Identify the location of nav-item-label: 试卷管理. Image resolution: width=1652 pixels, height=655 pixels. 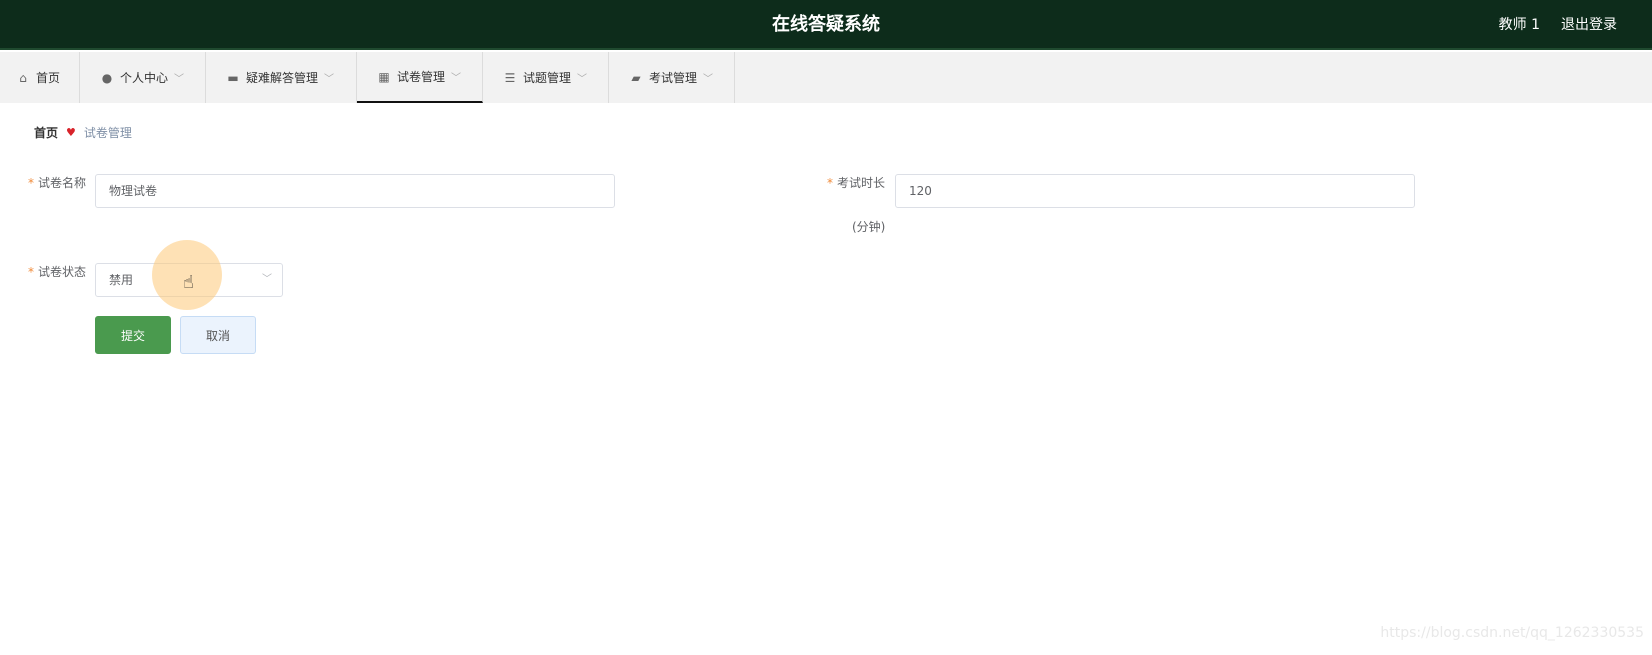
(421, 77).